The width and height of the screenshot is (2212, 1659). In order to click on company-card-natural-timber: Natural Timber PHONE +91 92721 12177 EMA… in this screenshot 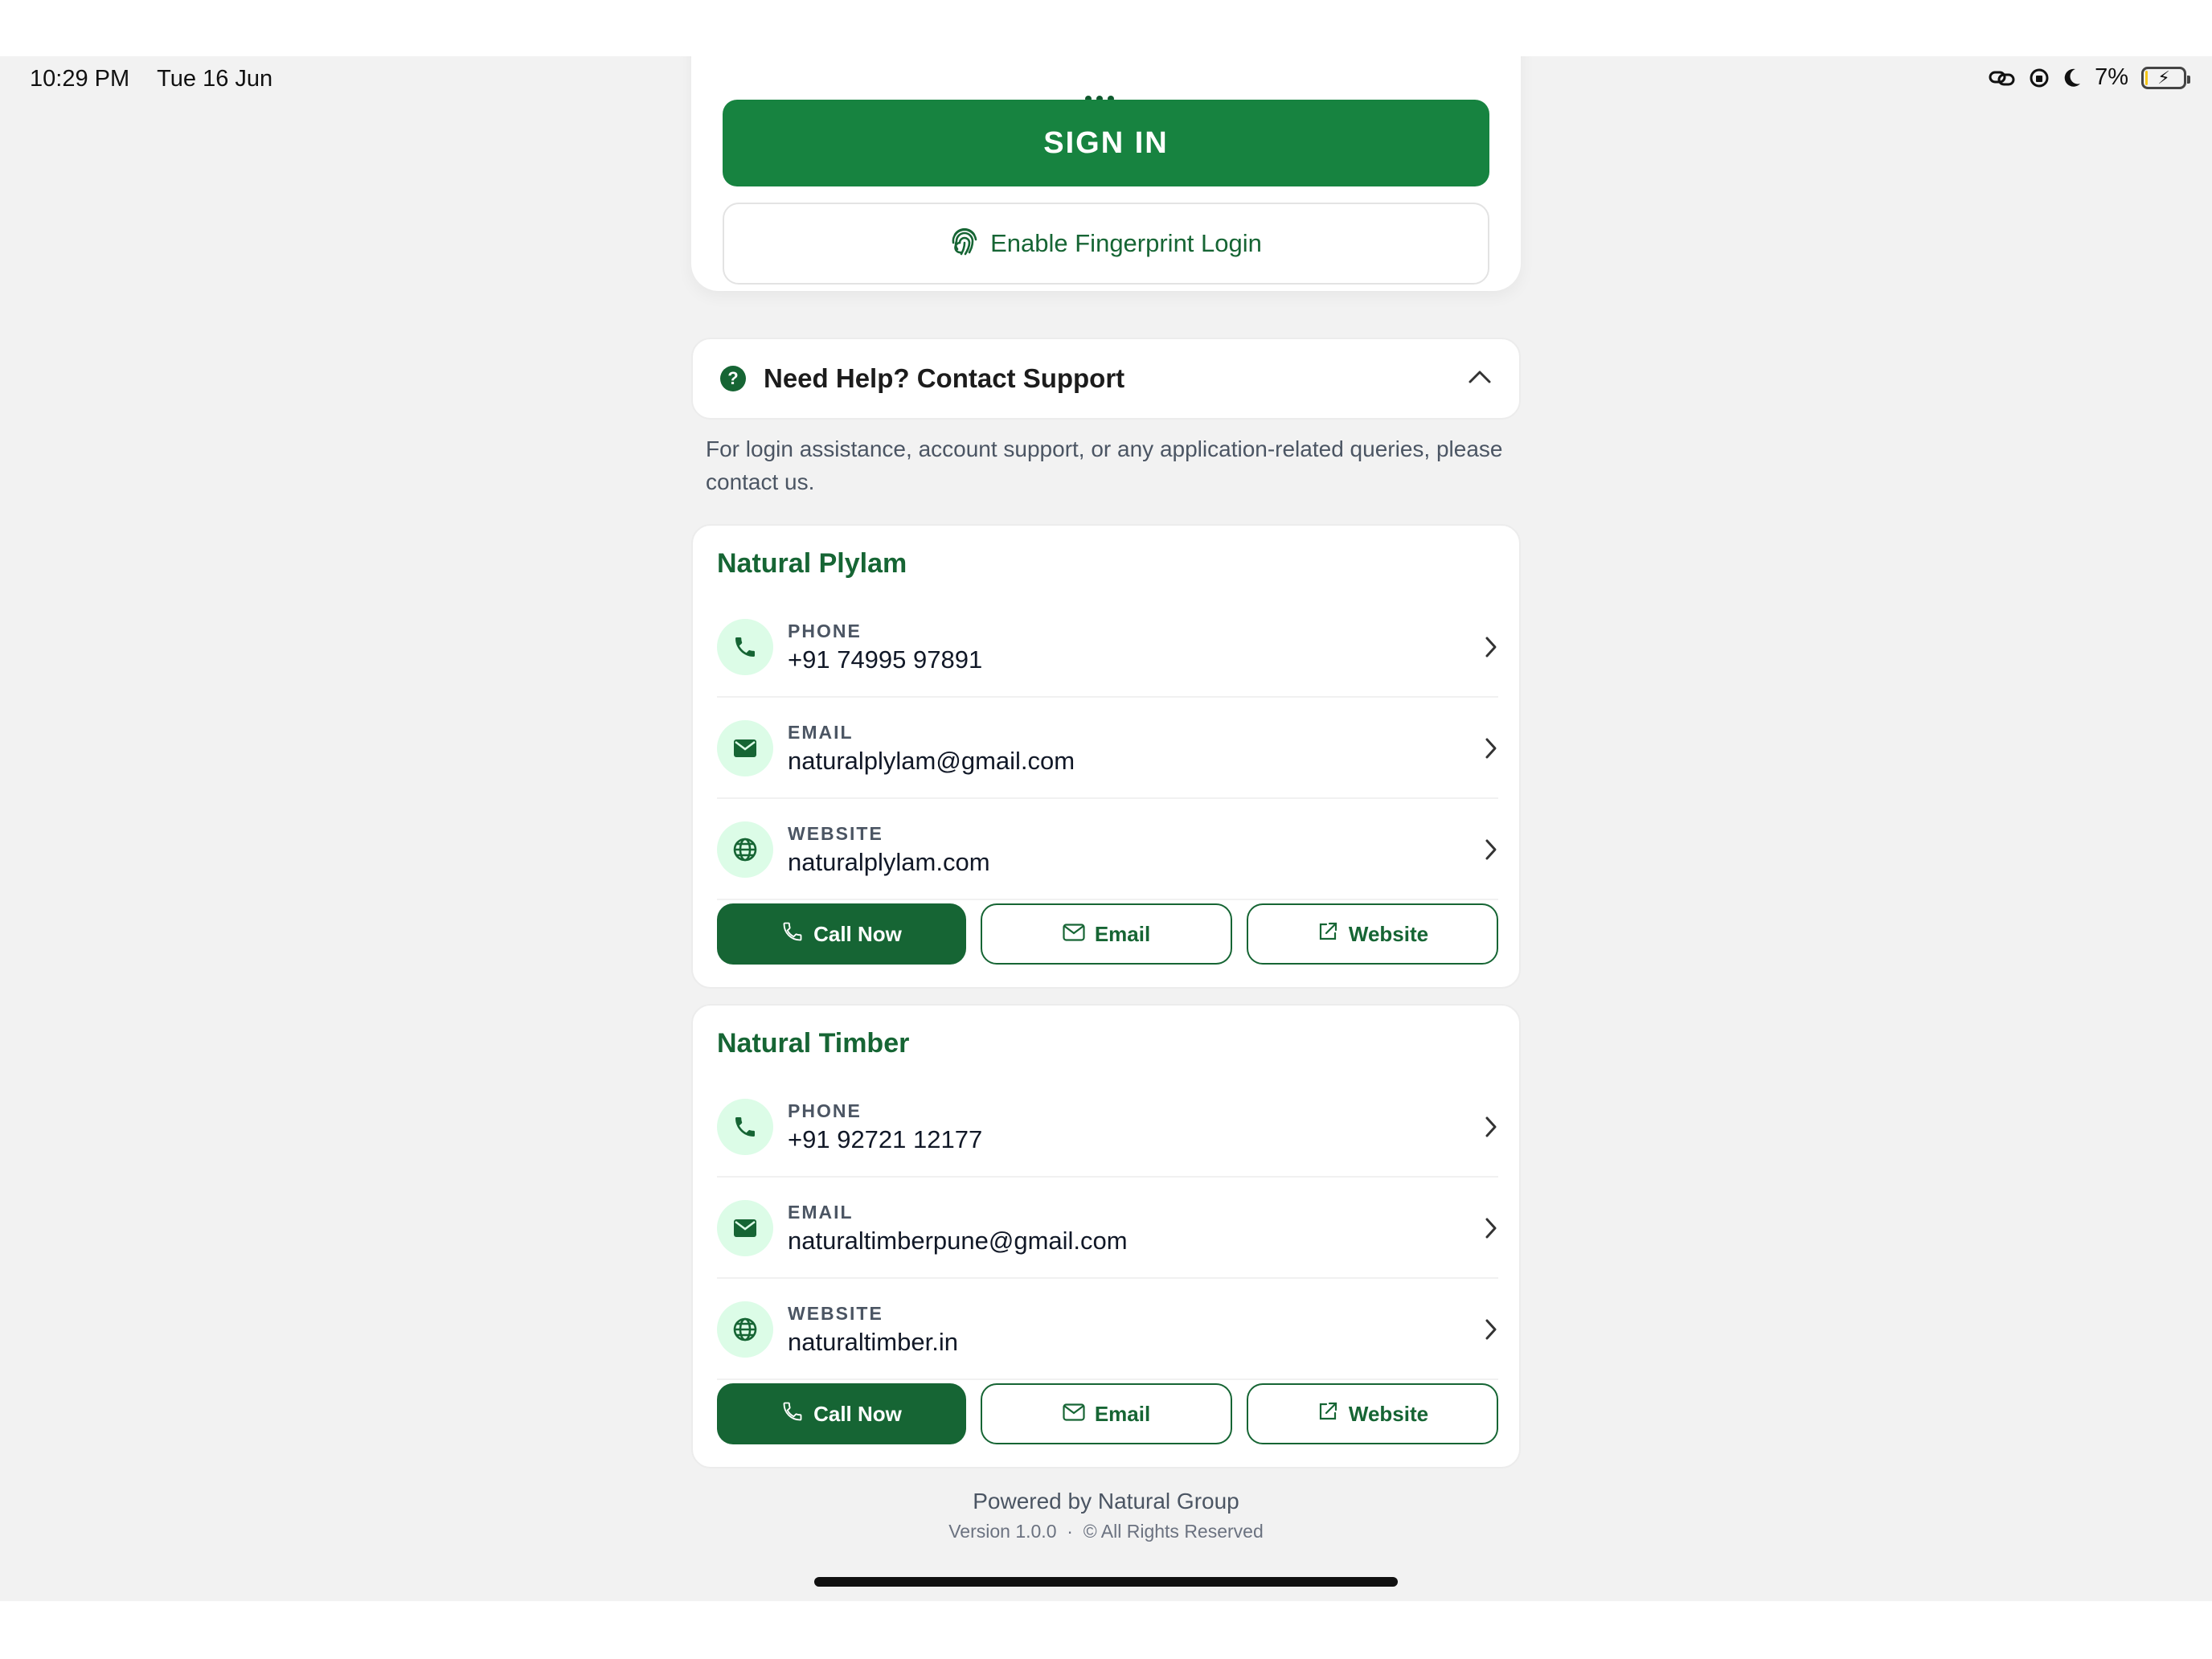, I will do `click(1106, 1236)`.